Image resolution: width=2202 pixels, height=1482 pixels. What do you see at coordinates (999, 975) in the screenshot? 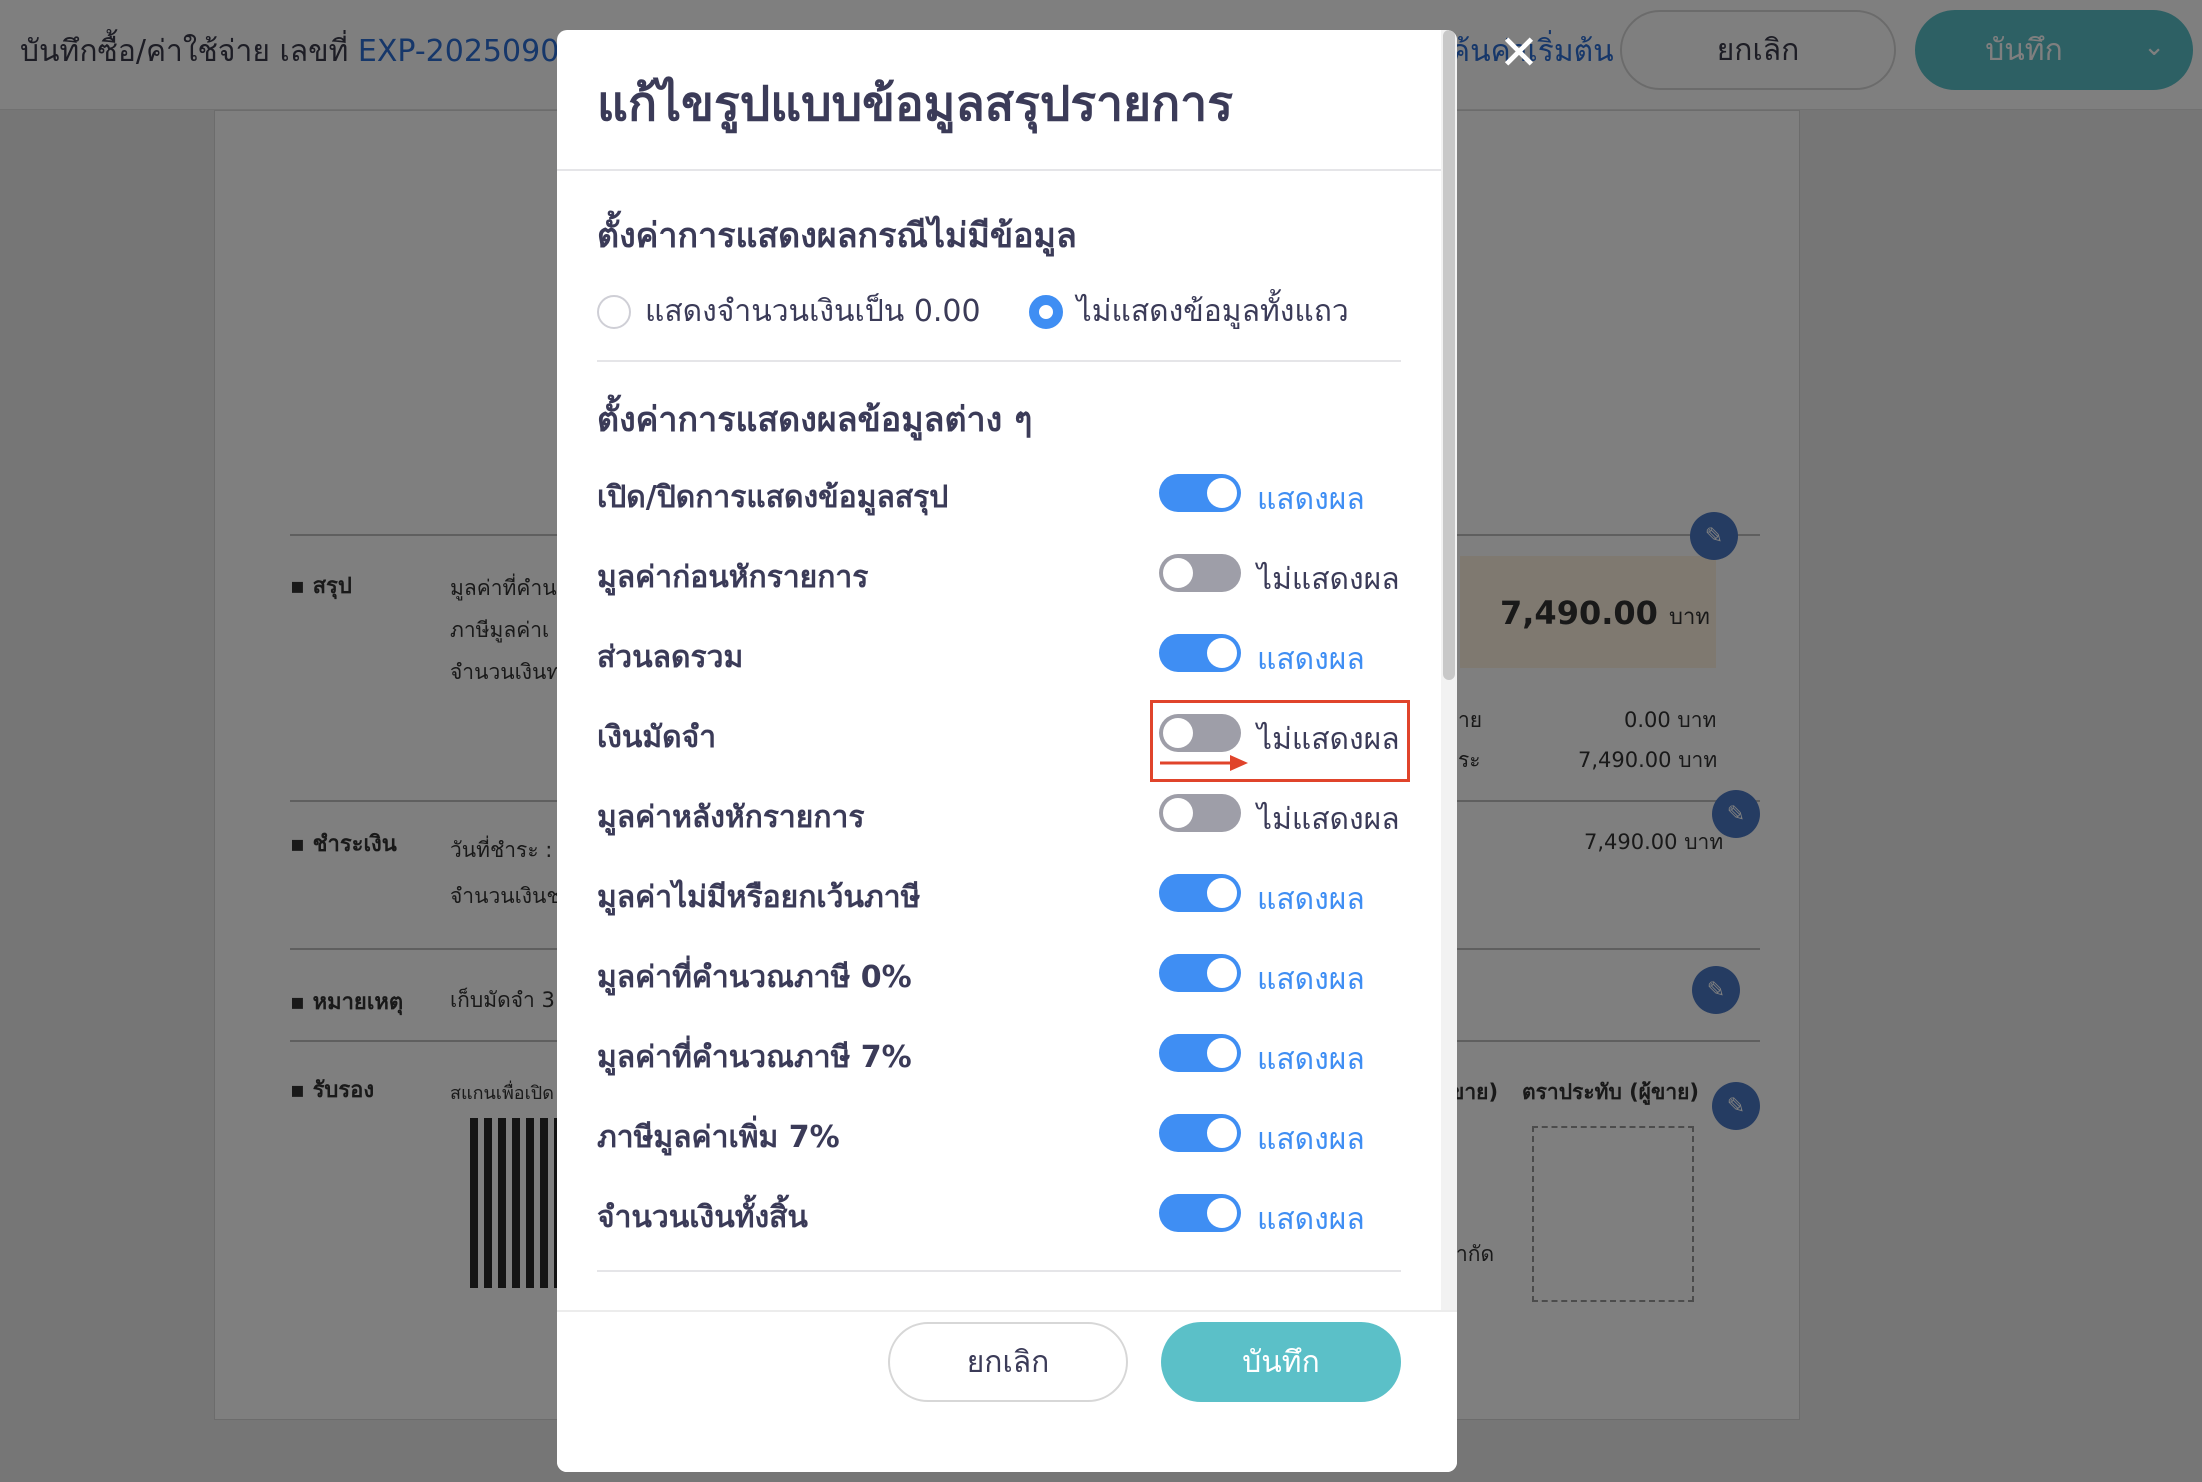
I see `setting-row-tax-0: มูลค่าที่คำนวณภาษี 0% แสดงผล` at bounding box center [999, 975].